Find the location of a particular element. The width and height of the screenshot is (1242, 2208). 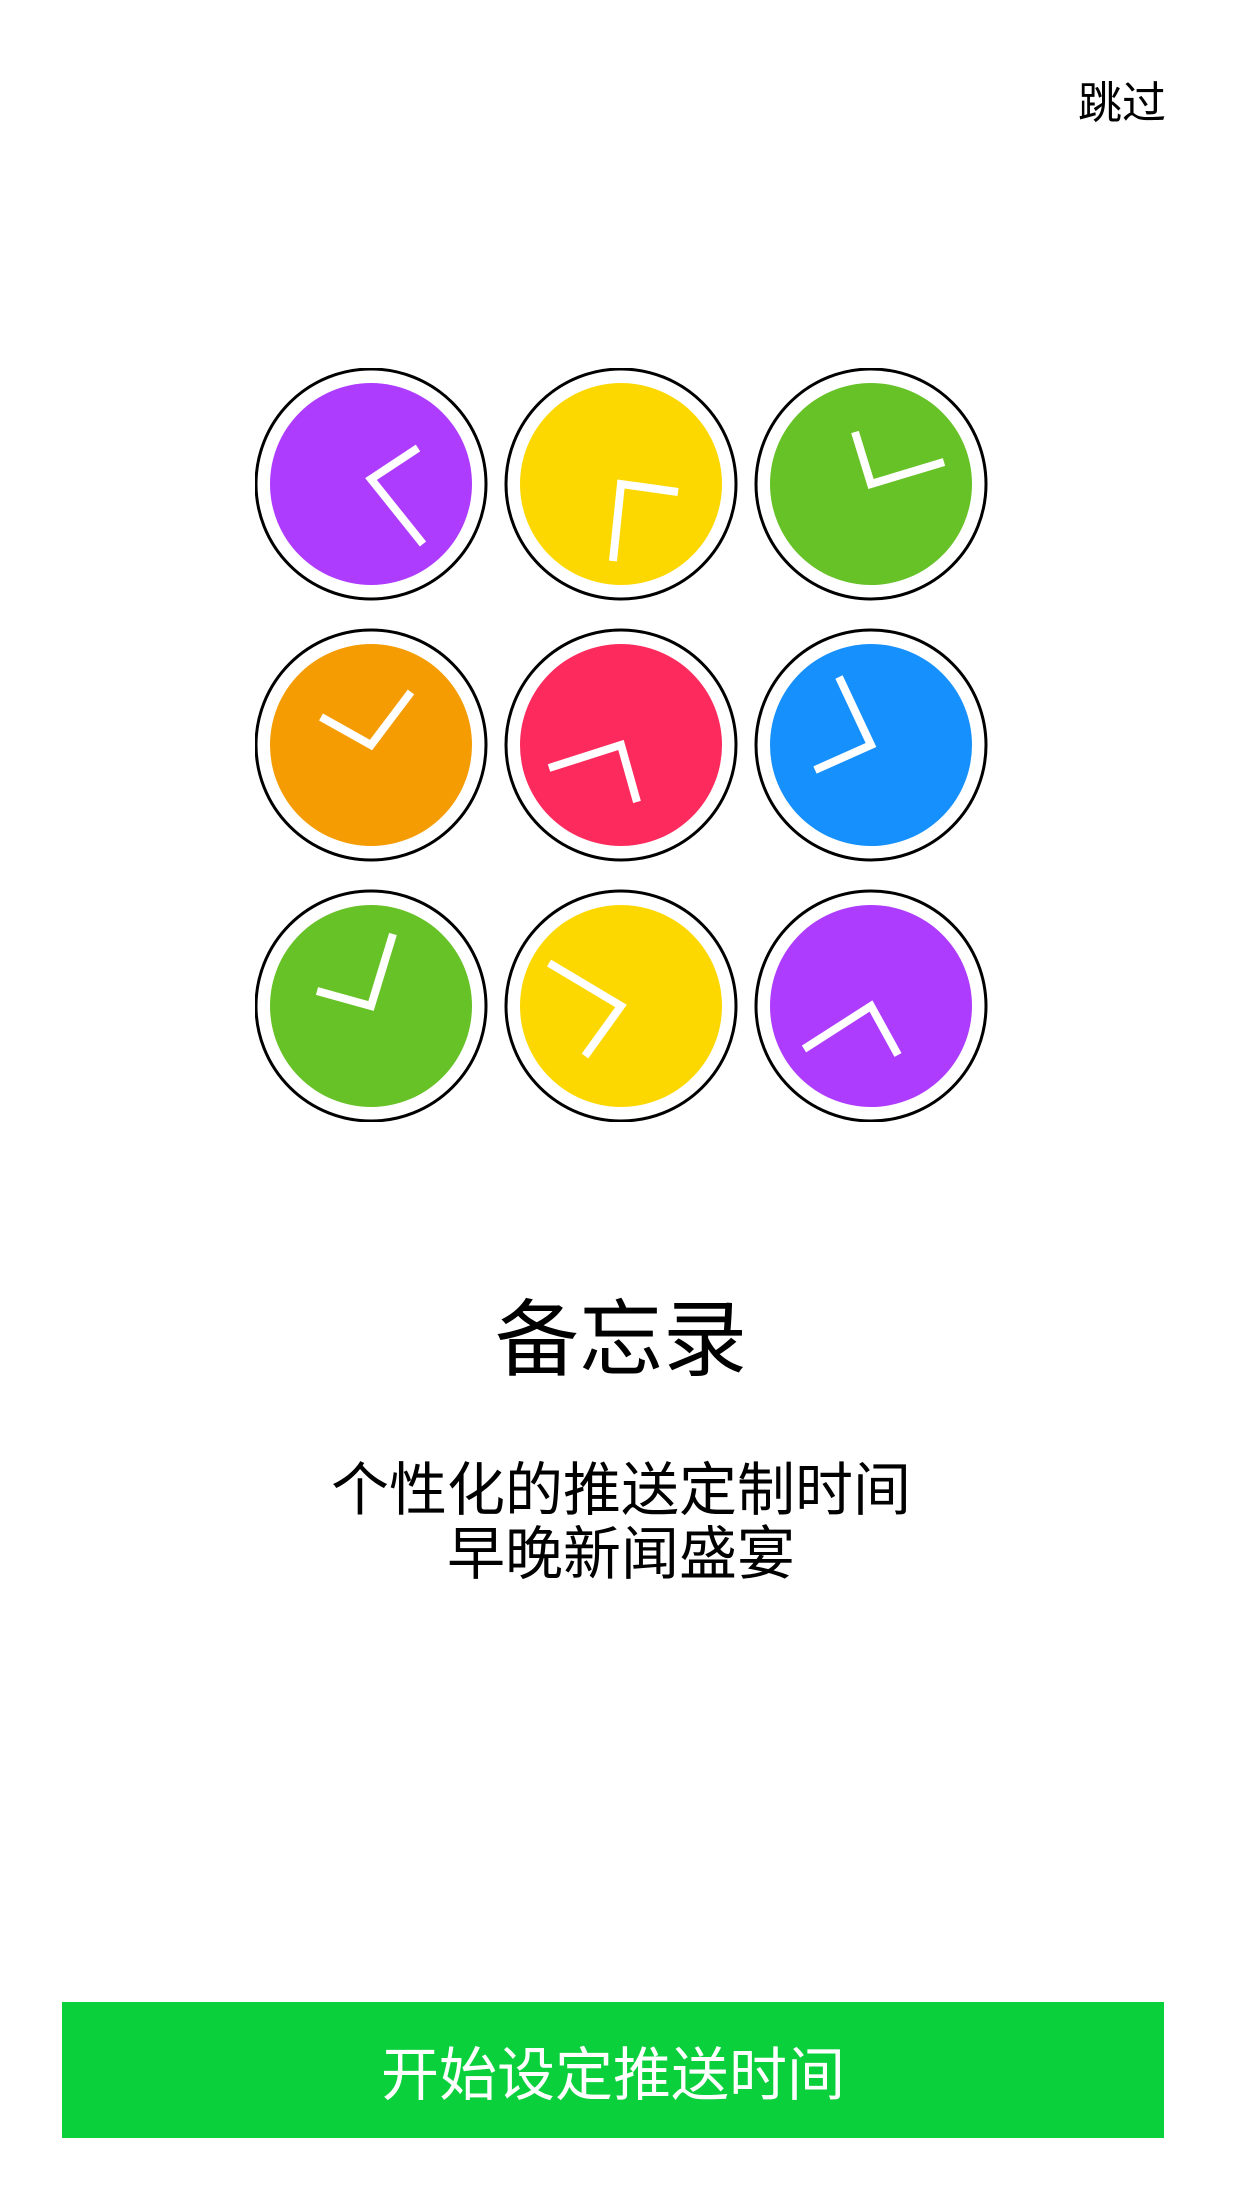

start-setting-push-time-button: 开始设定推送时间 is located at coordinates (613, 2070).